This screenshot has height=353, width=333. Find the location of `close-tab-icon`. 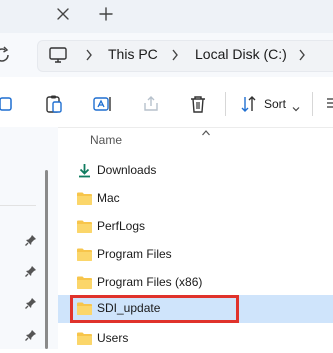

close-tab-icon is located at coordinates (63, 14).